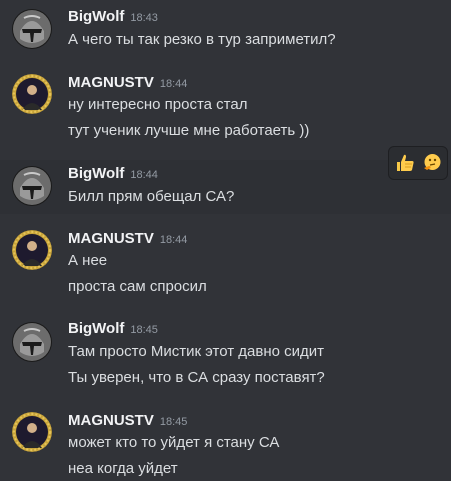 Image resolution: width=451 pixels, height=481 pixels. I want to click on timestamp: 18:43, so click(144, 18).